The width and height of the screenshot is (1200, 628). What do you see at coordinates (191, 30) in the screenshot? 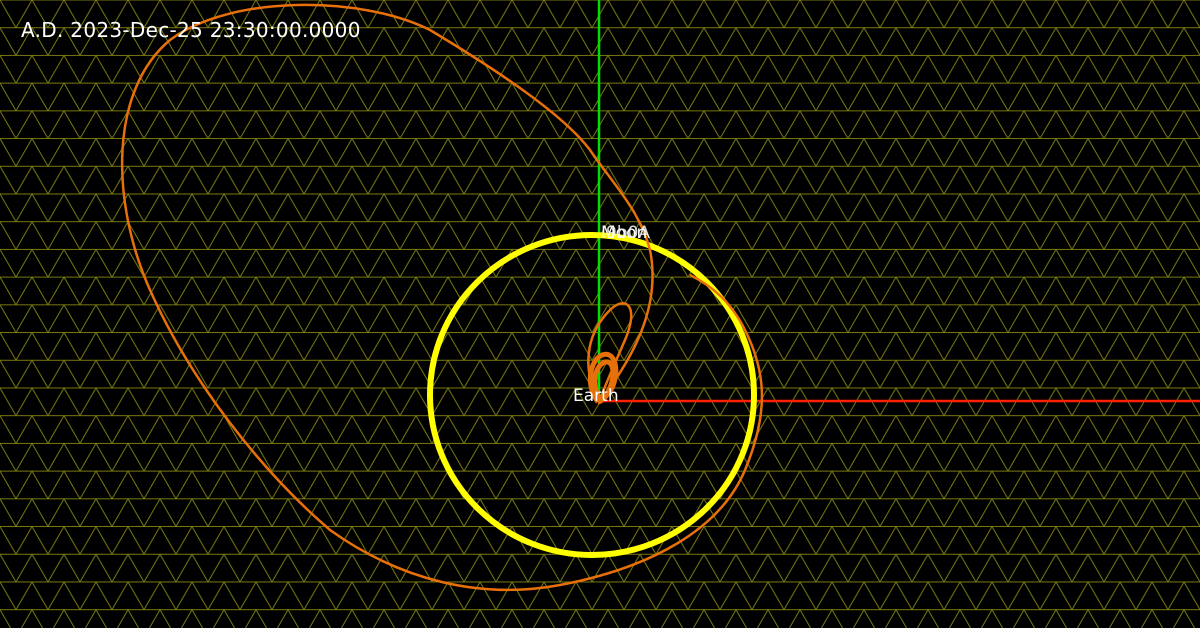
I see `epoch-timestamp: A.D. 2023-Dec-25 23:30:00.0000` at bounding box center [191, 30].